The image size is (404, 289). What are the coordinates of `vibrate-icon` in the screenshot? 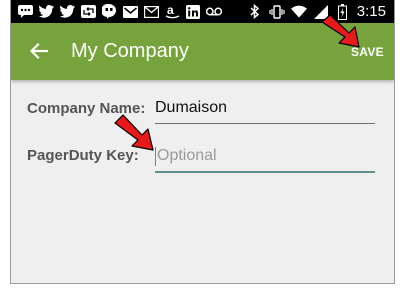 It's located at (277, 12).